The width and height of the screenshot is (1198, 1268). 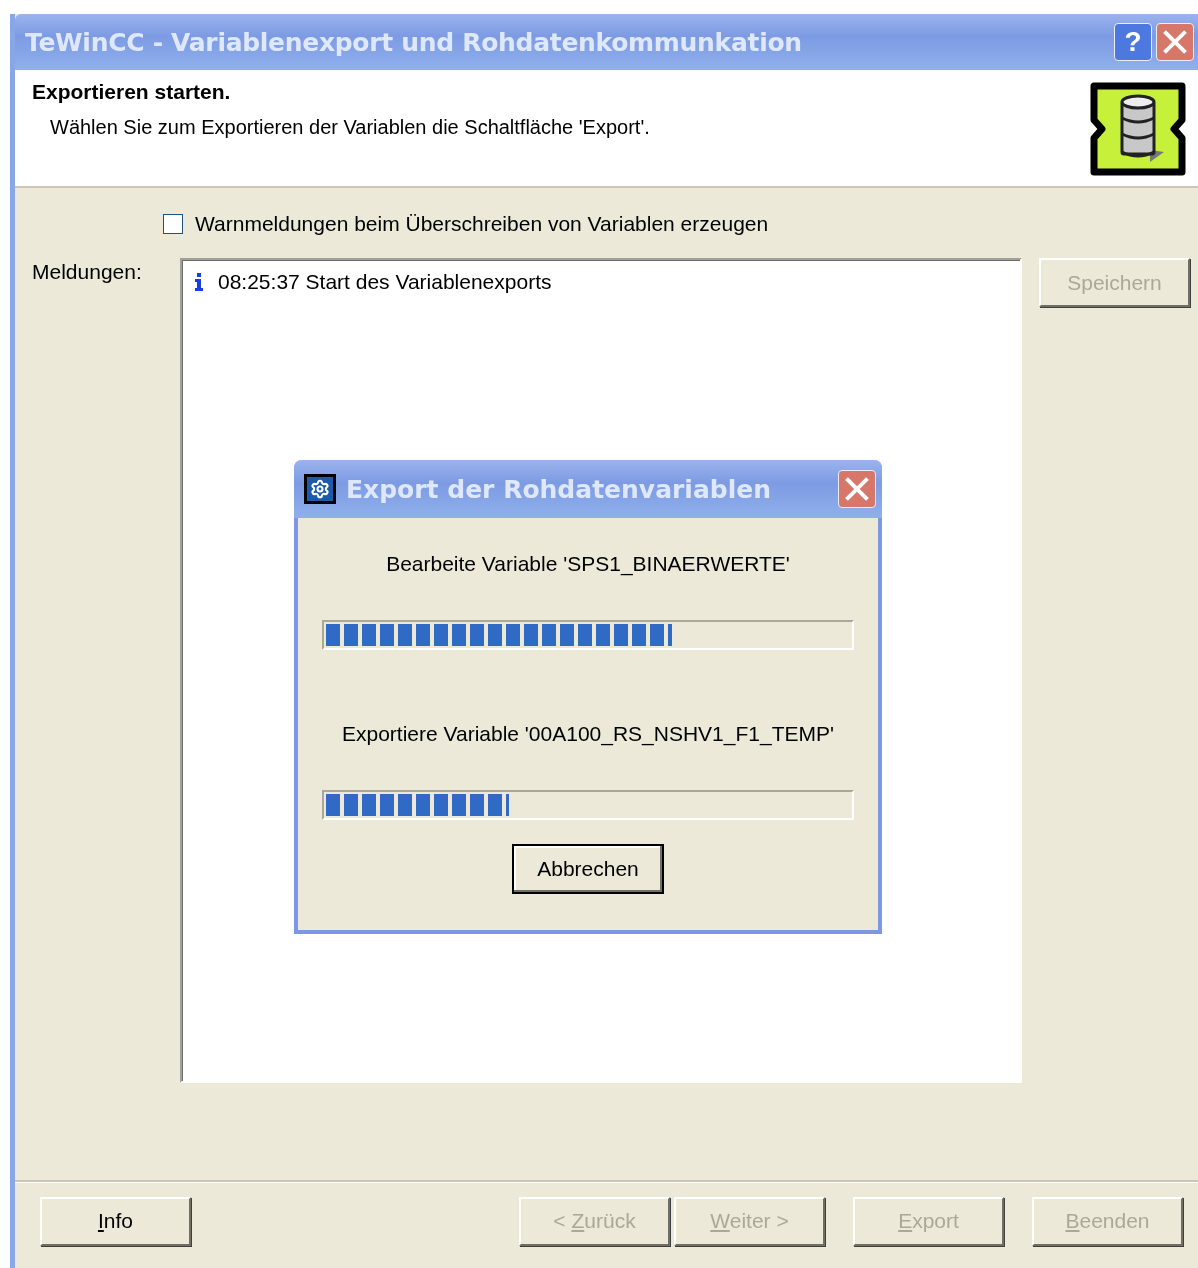 I want to click on gear-icon, so click(x=320, y=489).